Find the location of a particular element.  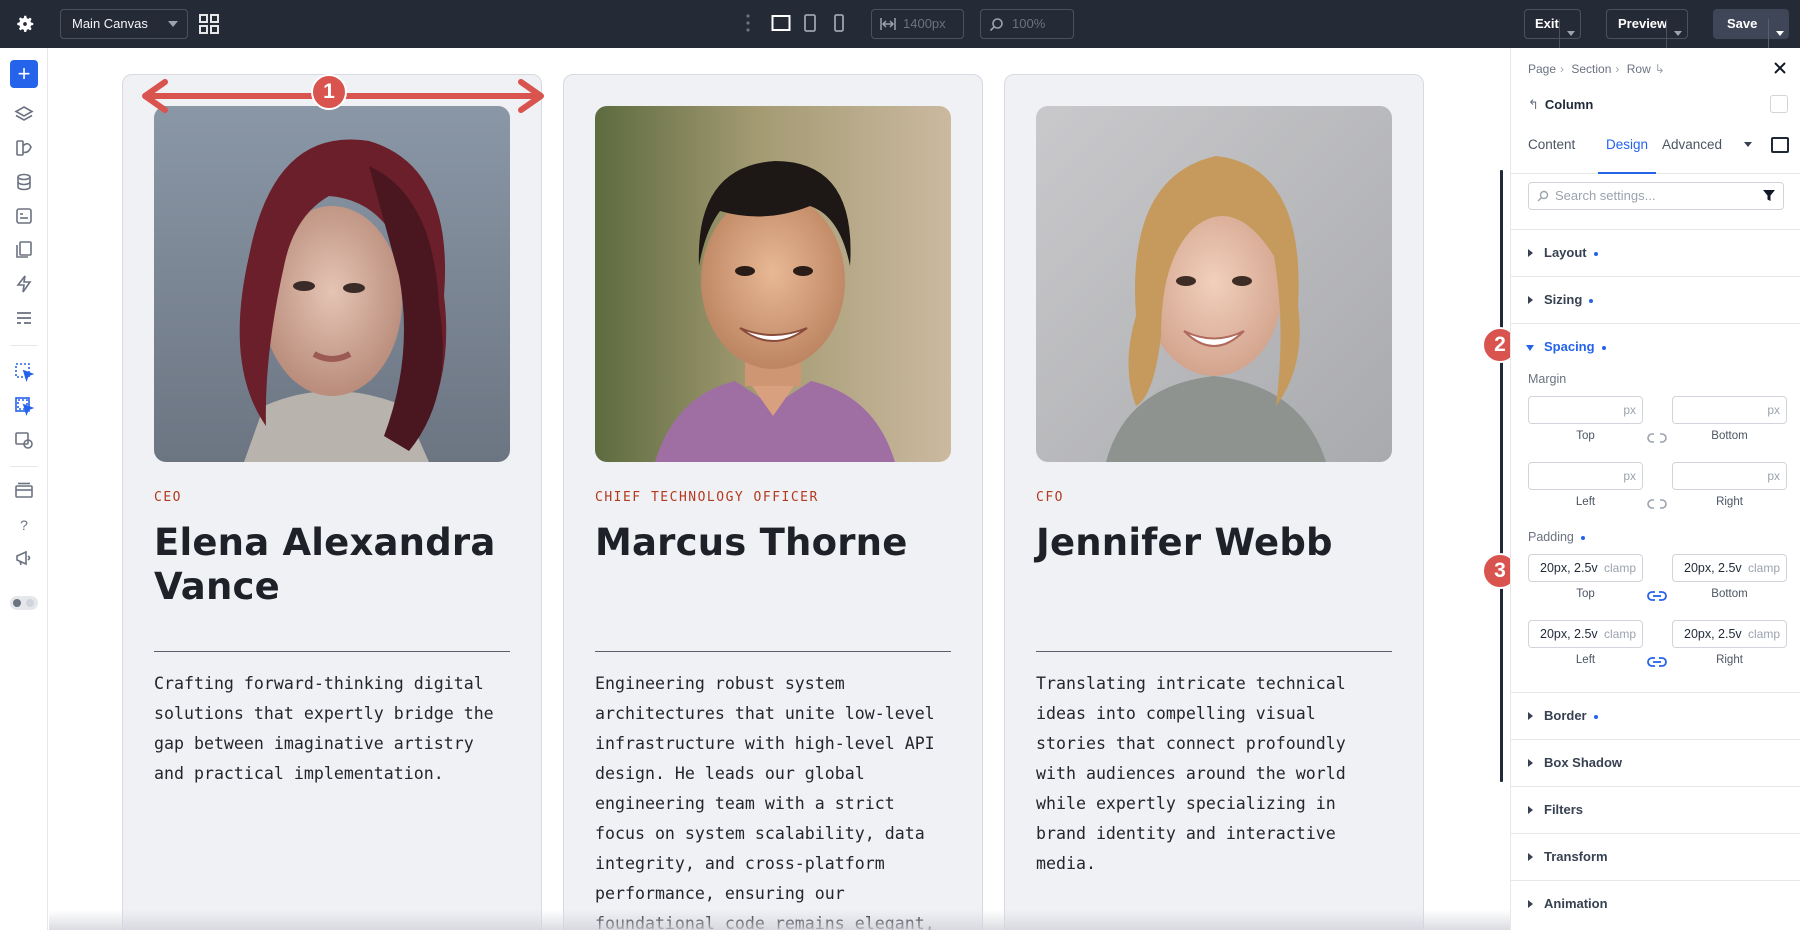

padding-right-caption: Right is located at coordinates (1729, 660).